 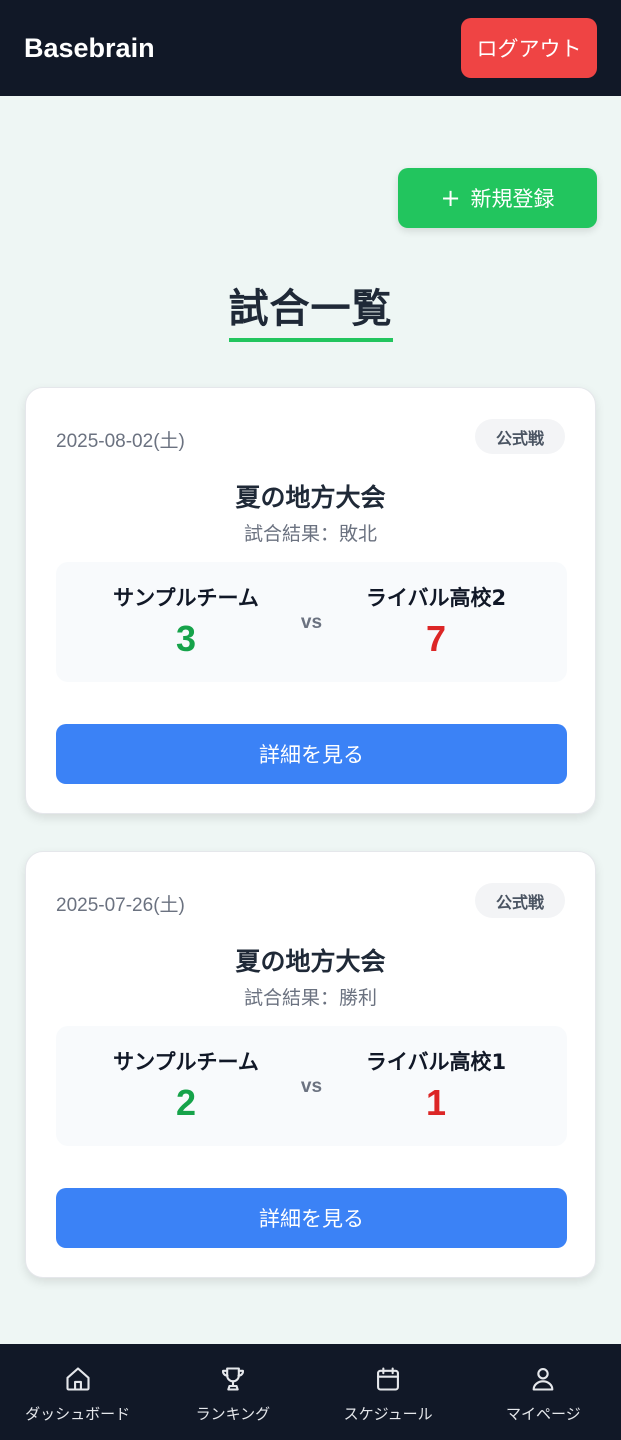 What do you see at coordinates (436, 1102) in the screenshot?
I see `away-score: 1` at bounding box center [436, 1102].